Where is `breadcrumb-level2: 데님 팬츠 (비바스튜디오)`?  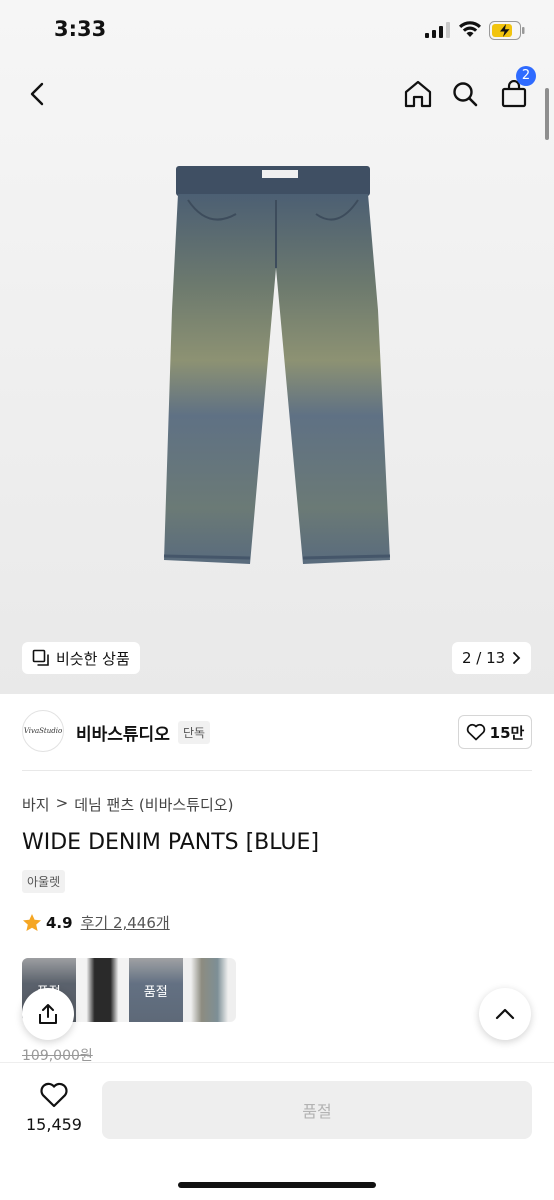 breadcrumb-level2: 데님 팬츠 (비바스튜디오) is located at coordinates (153, 804).